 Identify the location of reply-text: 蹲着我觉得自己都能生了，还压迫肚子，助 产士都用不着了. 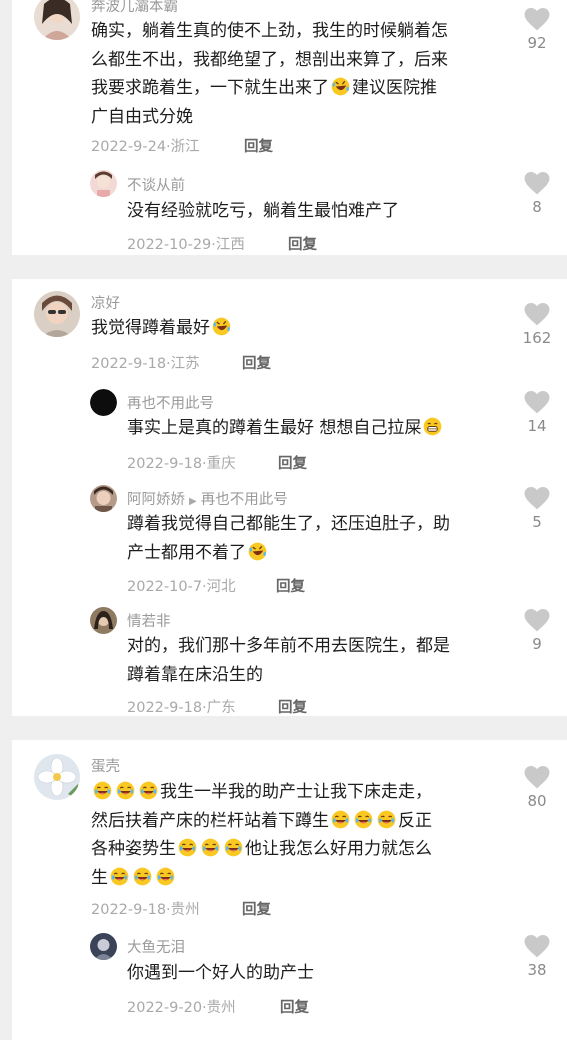
(288, 538).